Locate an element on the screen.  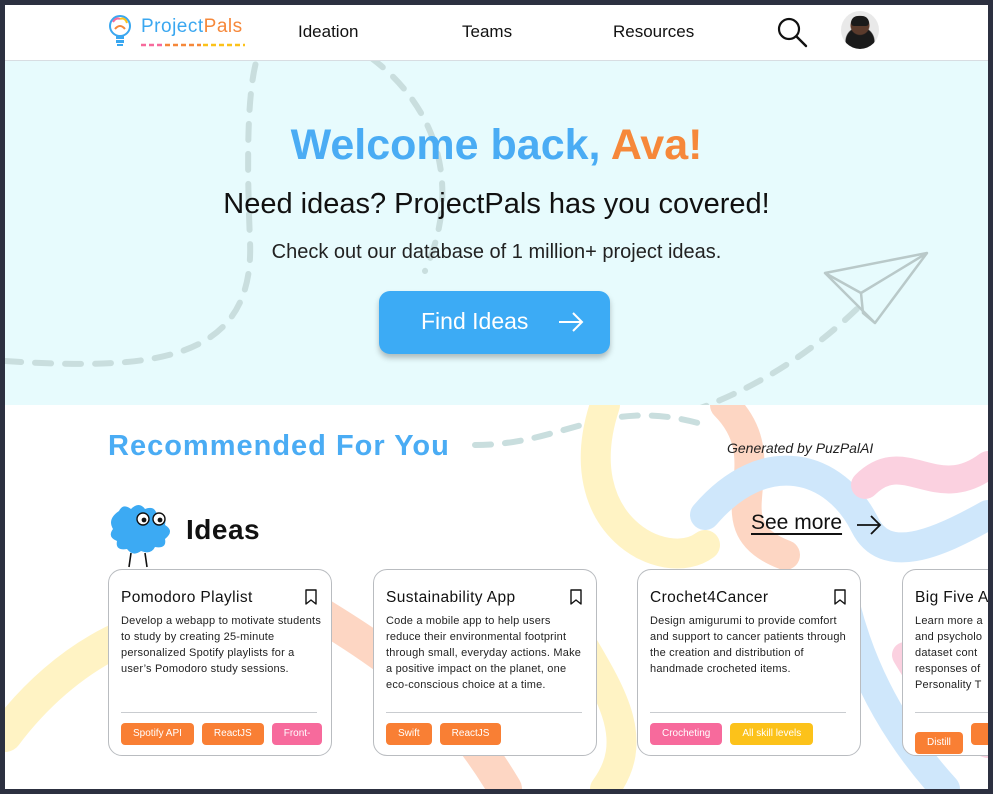
tag-chip: Crocheting is located at coordinates (686, 734).